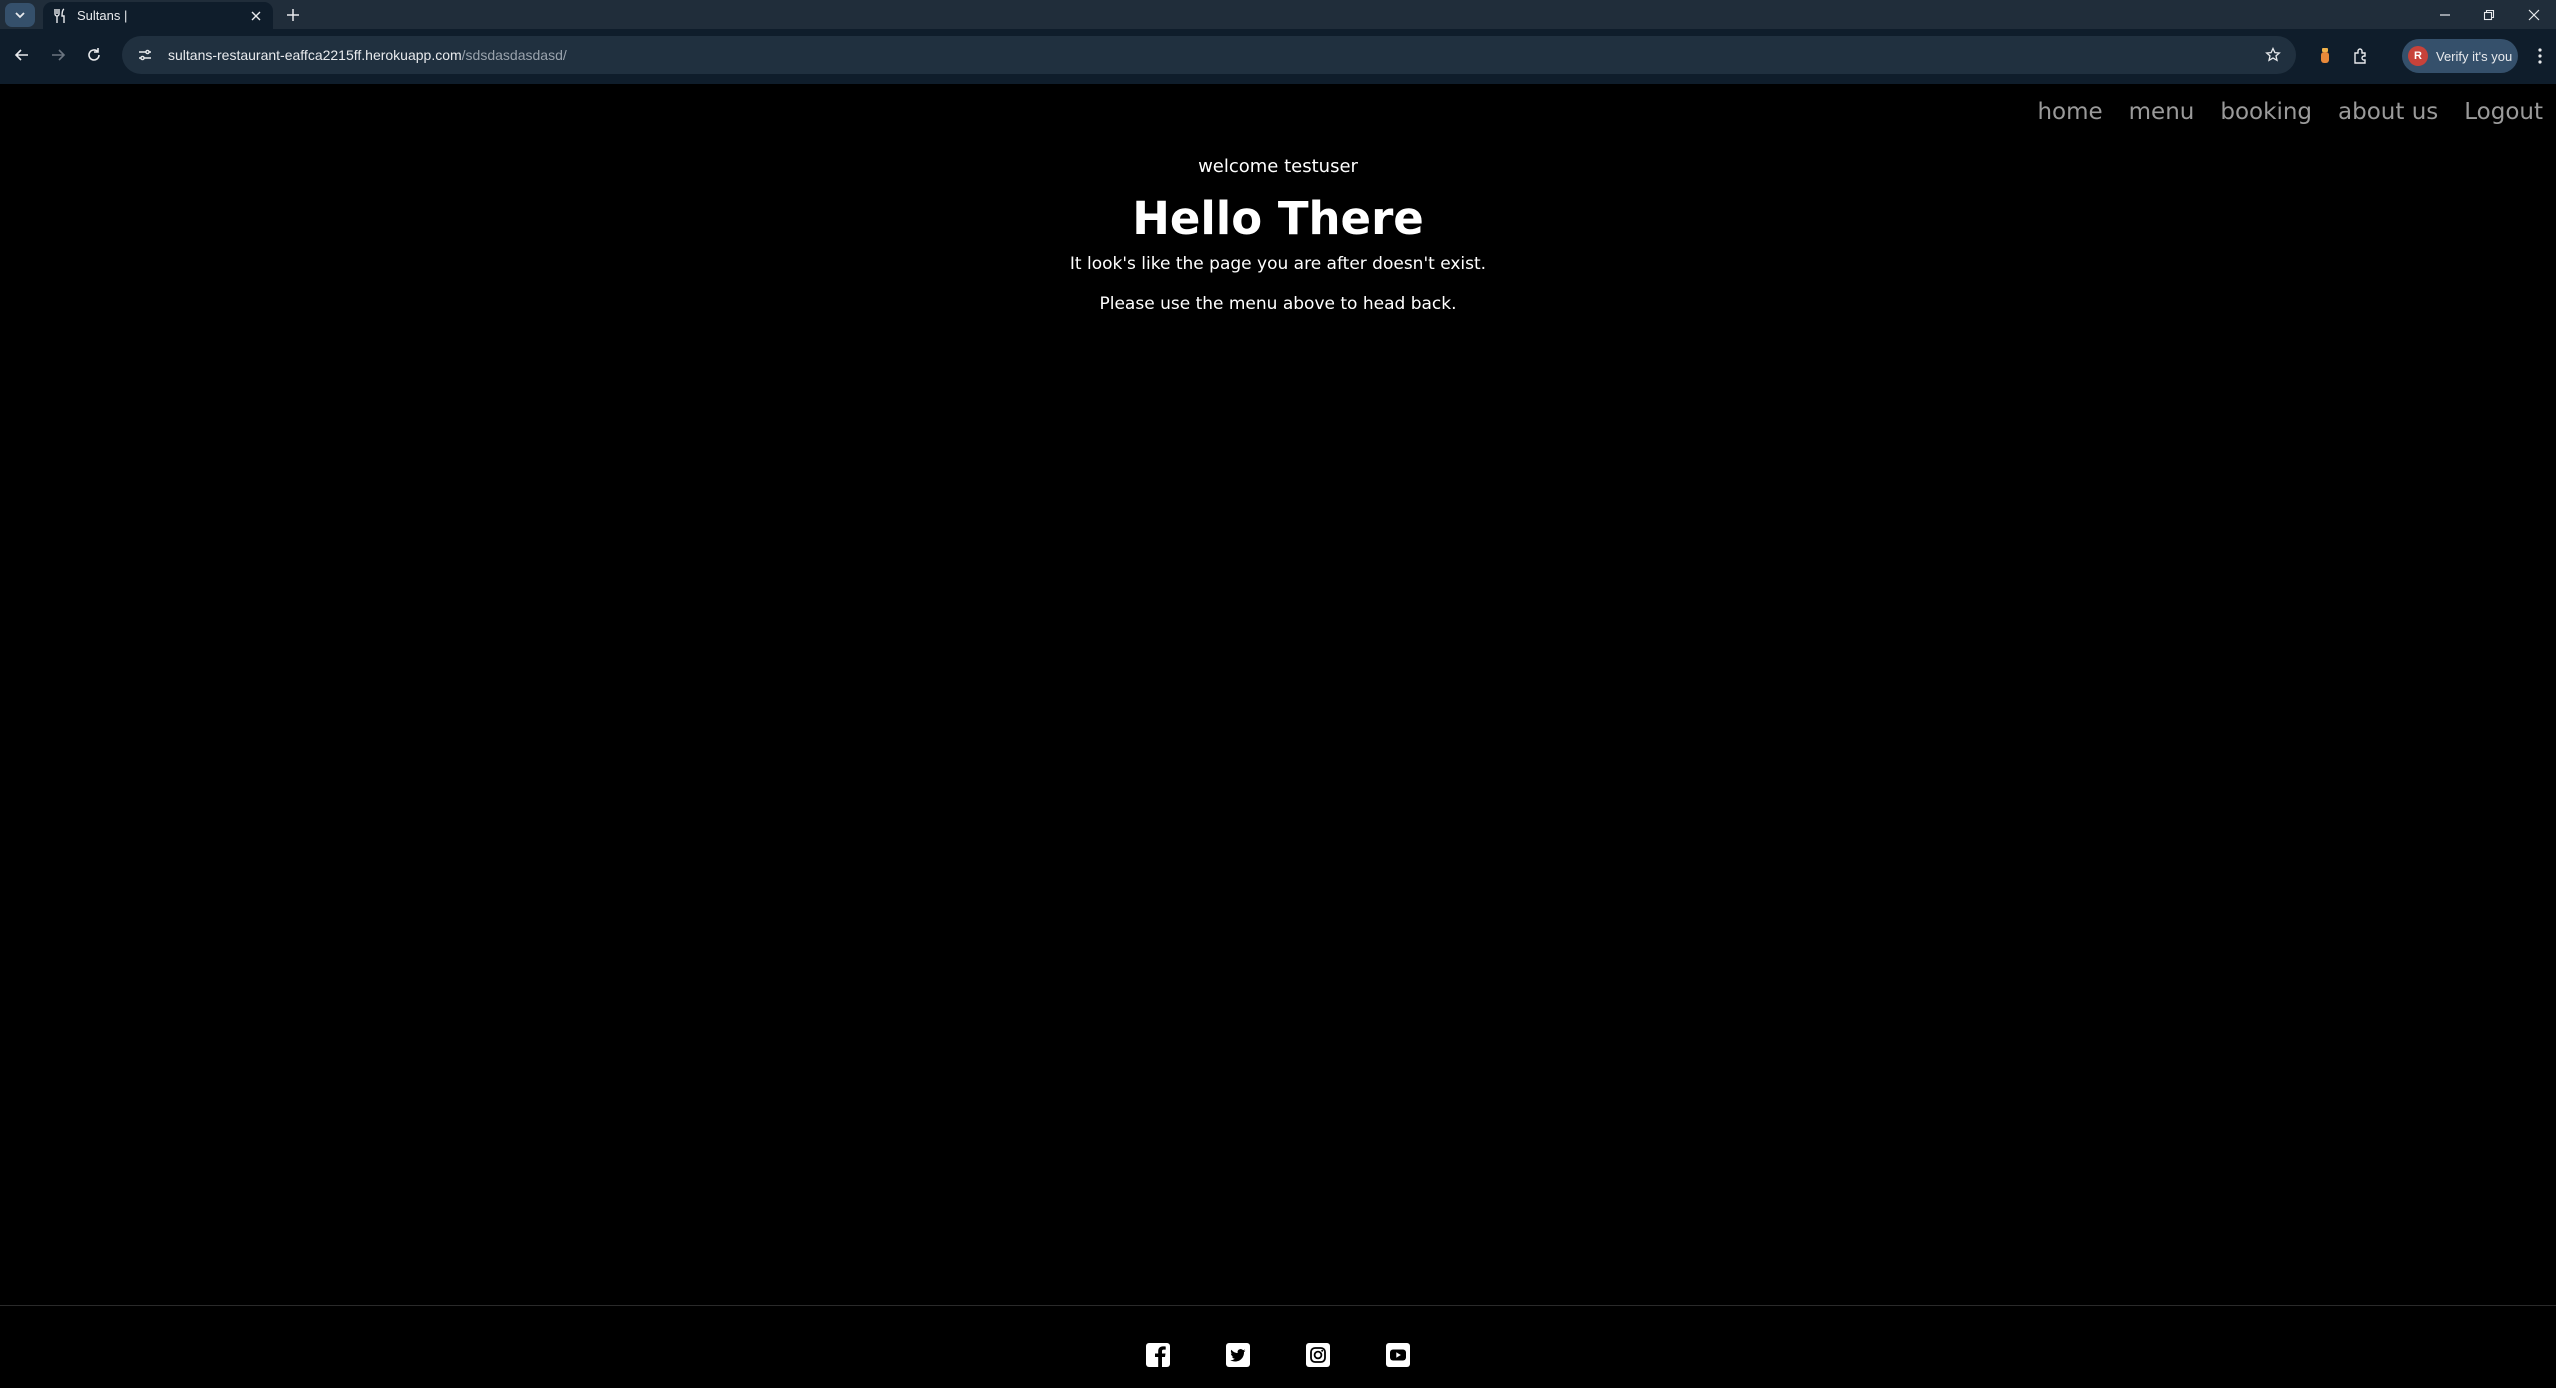  I want to click on reload-icon, so click(94, 54).